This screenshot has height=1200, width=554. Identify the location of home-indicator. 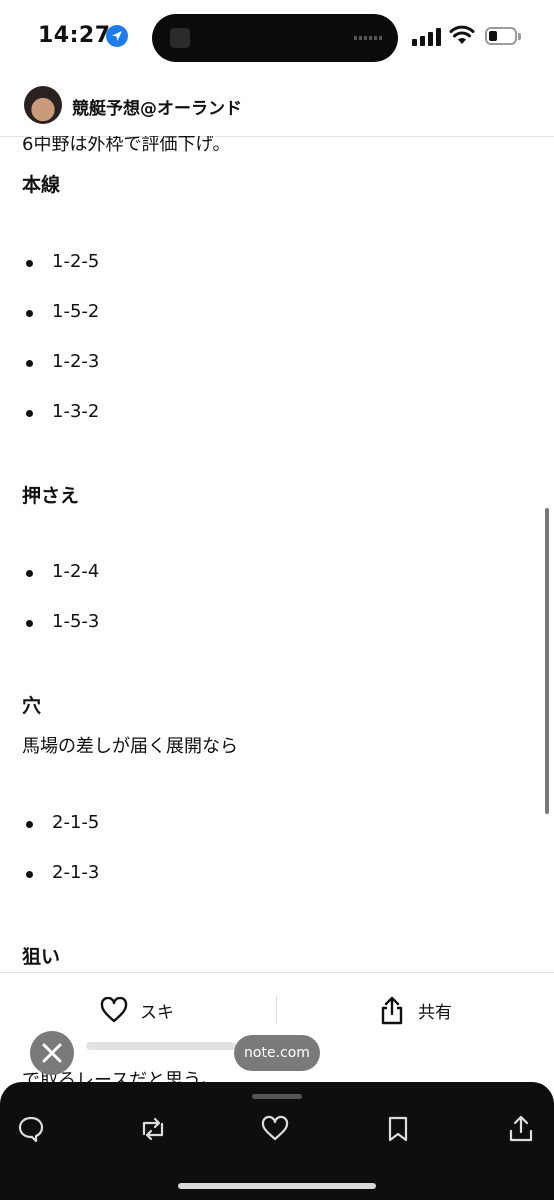
(277, 1186).